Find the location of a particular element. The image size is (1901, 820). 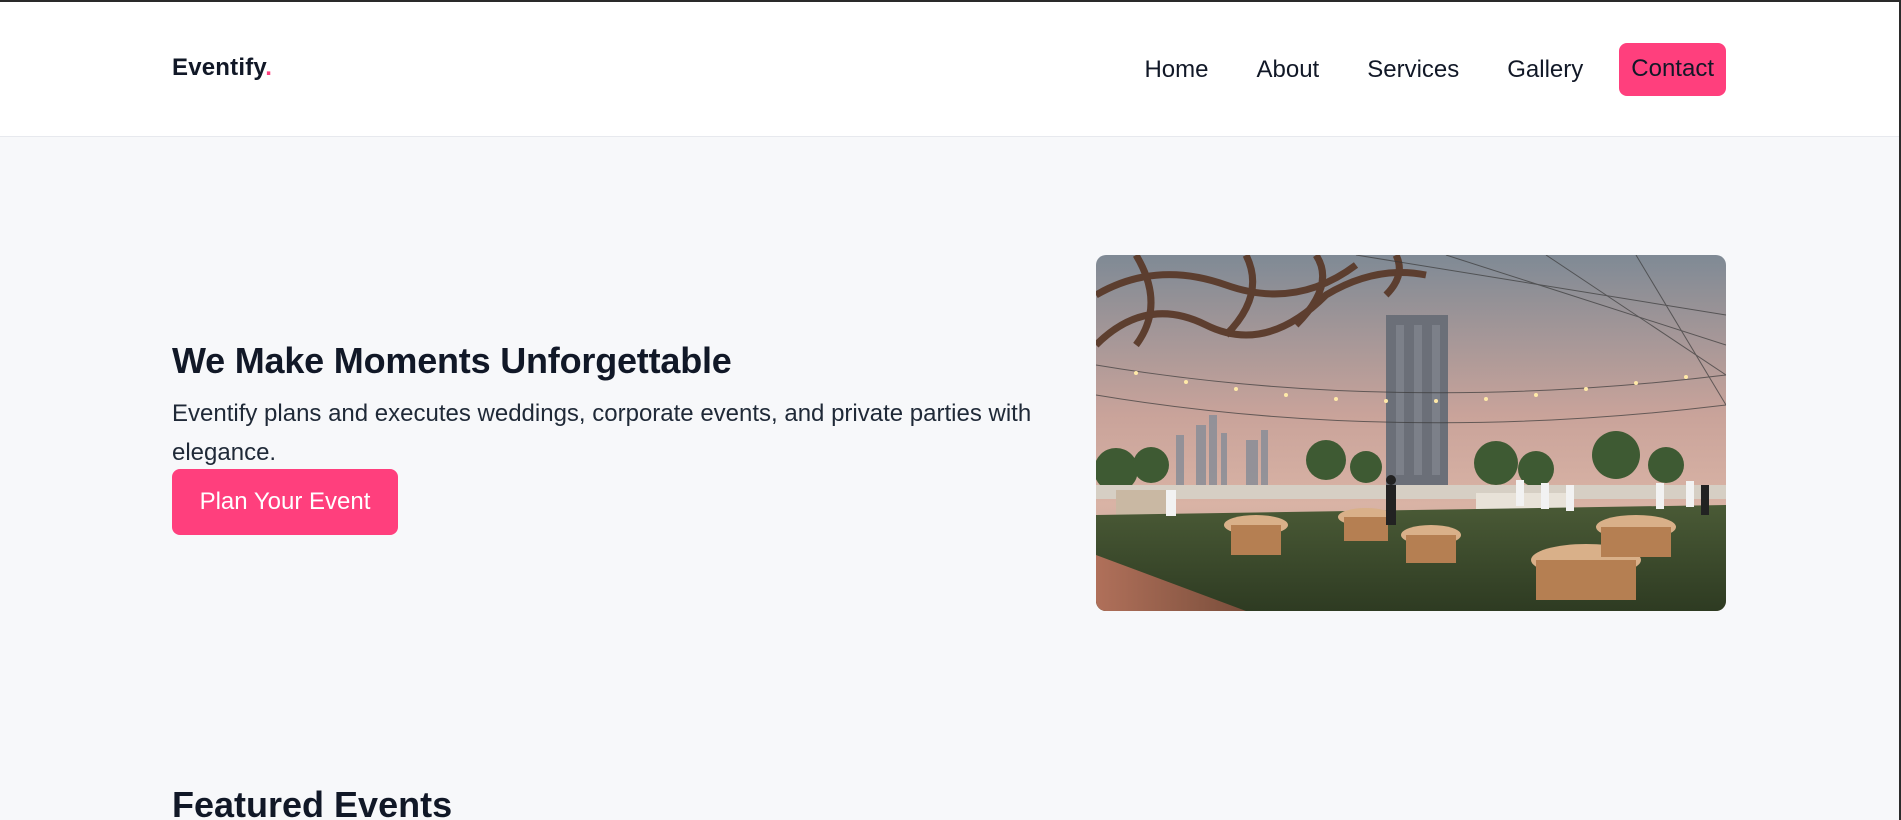

hero-image is located at coordinates (1411, 433).